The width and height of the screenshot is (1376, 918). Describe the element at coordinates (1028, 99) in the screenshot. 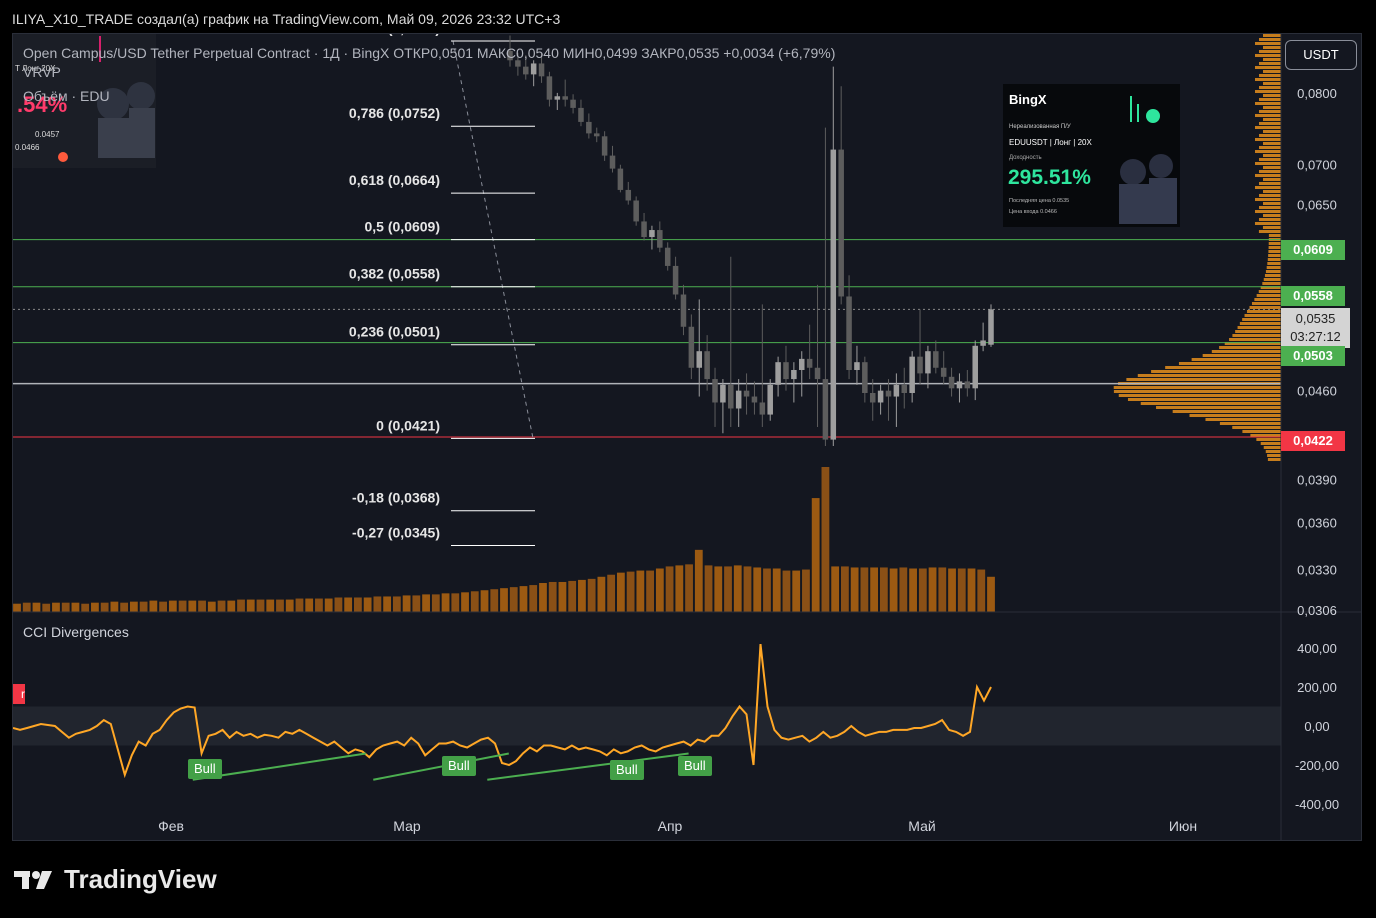

I see `card-brand: BingX` at that location.